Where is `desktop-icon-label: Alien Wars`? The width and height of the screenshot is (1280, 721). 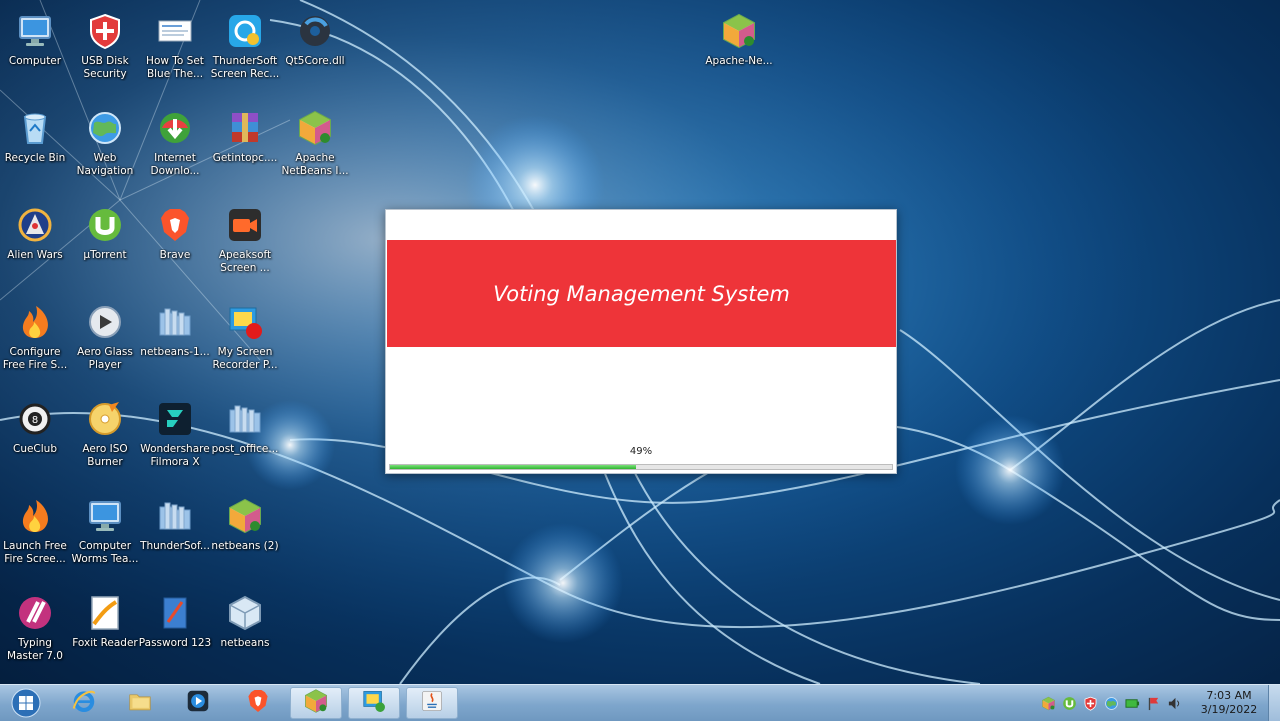 desktop-icon-label: Alien Wars is located at coordinates (35, 255).